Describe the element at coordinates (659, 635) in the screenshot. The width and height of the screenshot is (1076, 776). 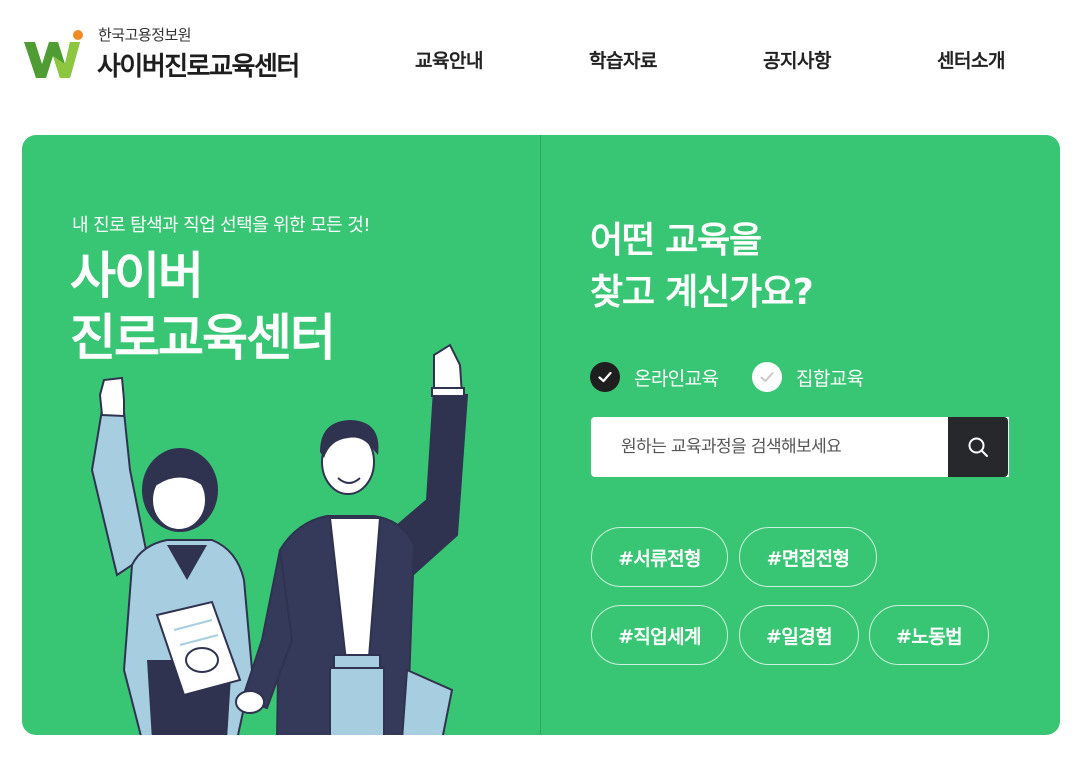
I see `tag-world-of-work: #직업세계` at that location.